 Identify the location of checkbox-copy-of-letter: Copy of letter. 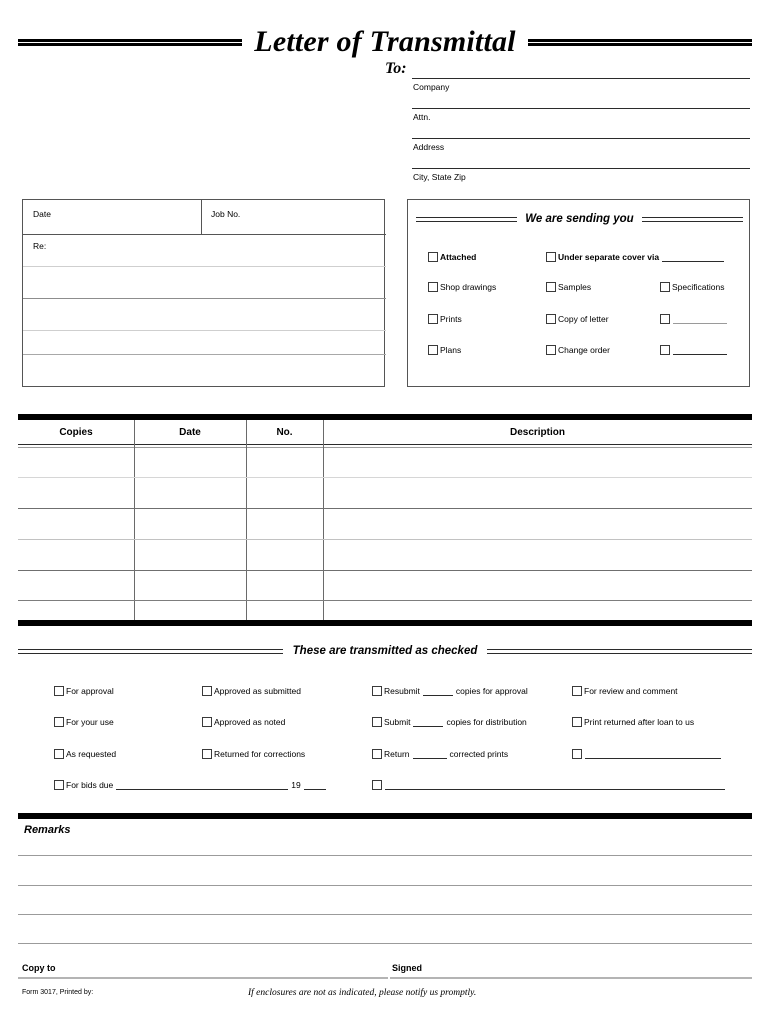
(577, 319).